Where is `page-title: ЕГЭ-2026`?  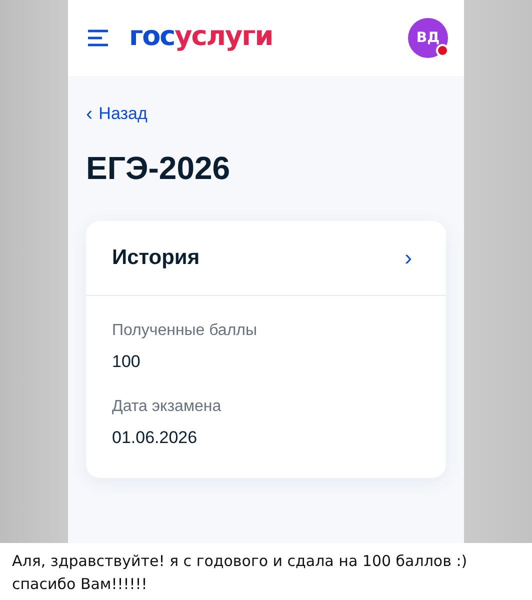 page-title: ЕГЭ-2026 is located at coordinates (159, 168).